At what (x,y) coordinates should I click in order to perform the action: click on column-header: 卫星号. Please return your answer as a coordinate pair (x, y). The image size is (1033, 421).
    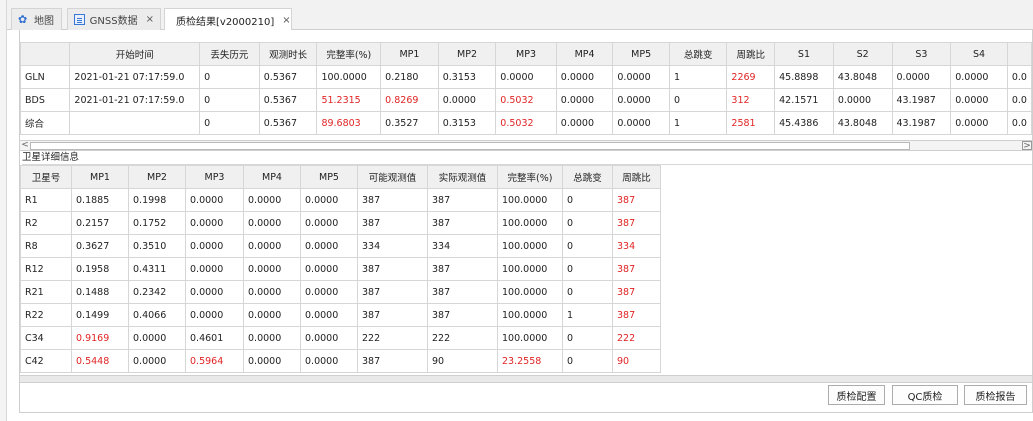
    Looking at the image, I should click on (46, 177).